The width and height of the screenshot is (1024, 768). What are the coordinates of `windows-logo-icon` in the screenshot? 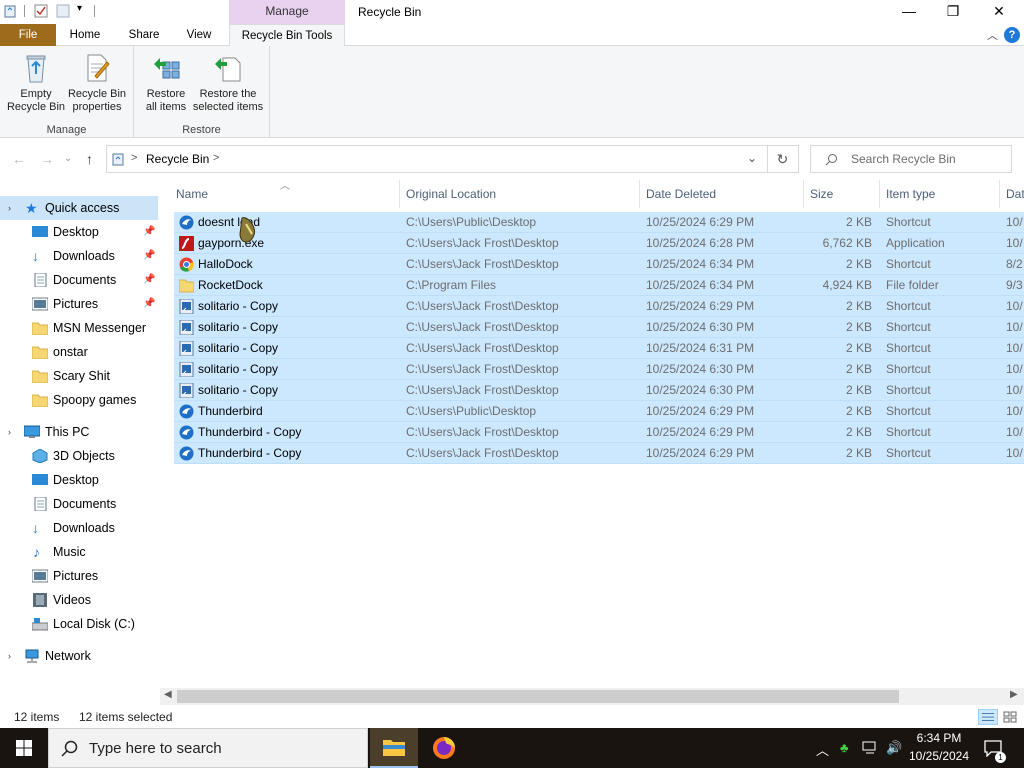 It's located at (24, 748).